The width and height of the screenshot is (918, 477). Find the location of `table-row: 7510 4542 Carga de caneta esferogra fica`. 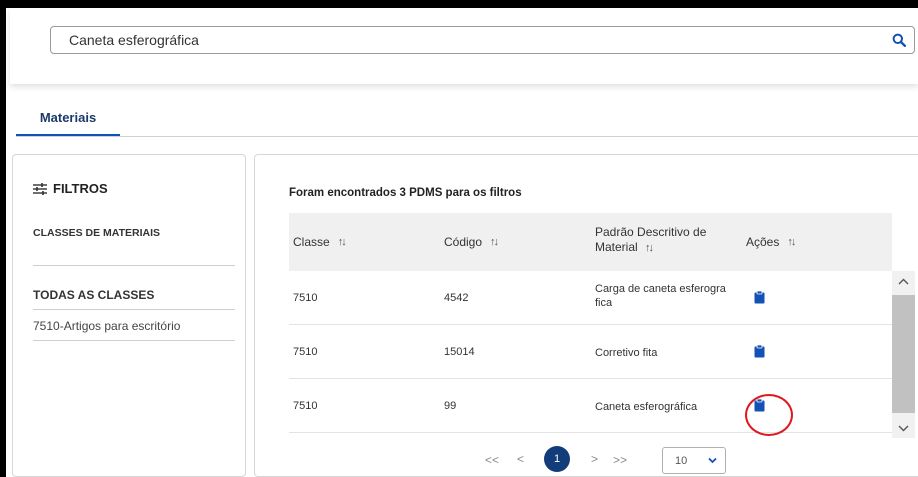

table-row: 7510 4542 Carga de caneta esferogra fica is located at coordinates (590, 298).